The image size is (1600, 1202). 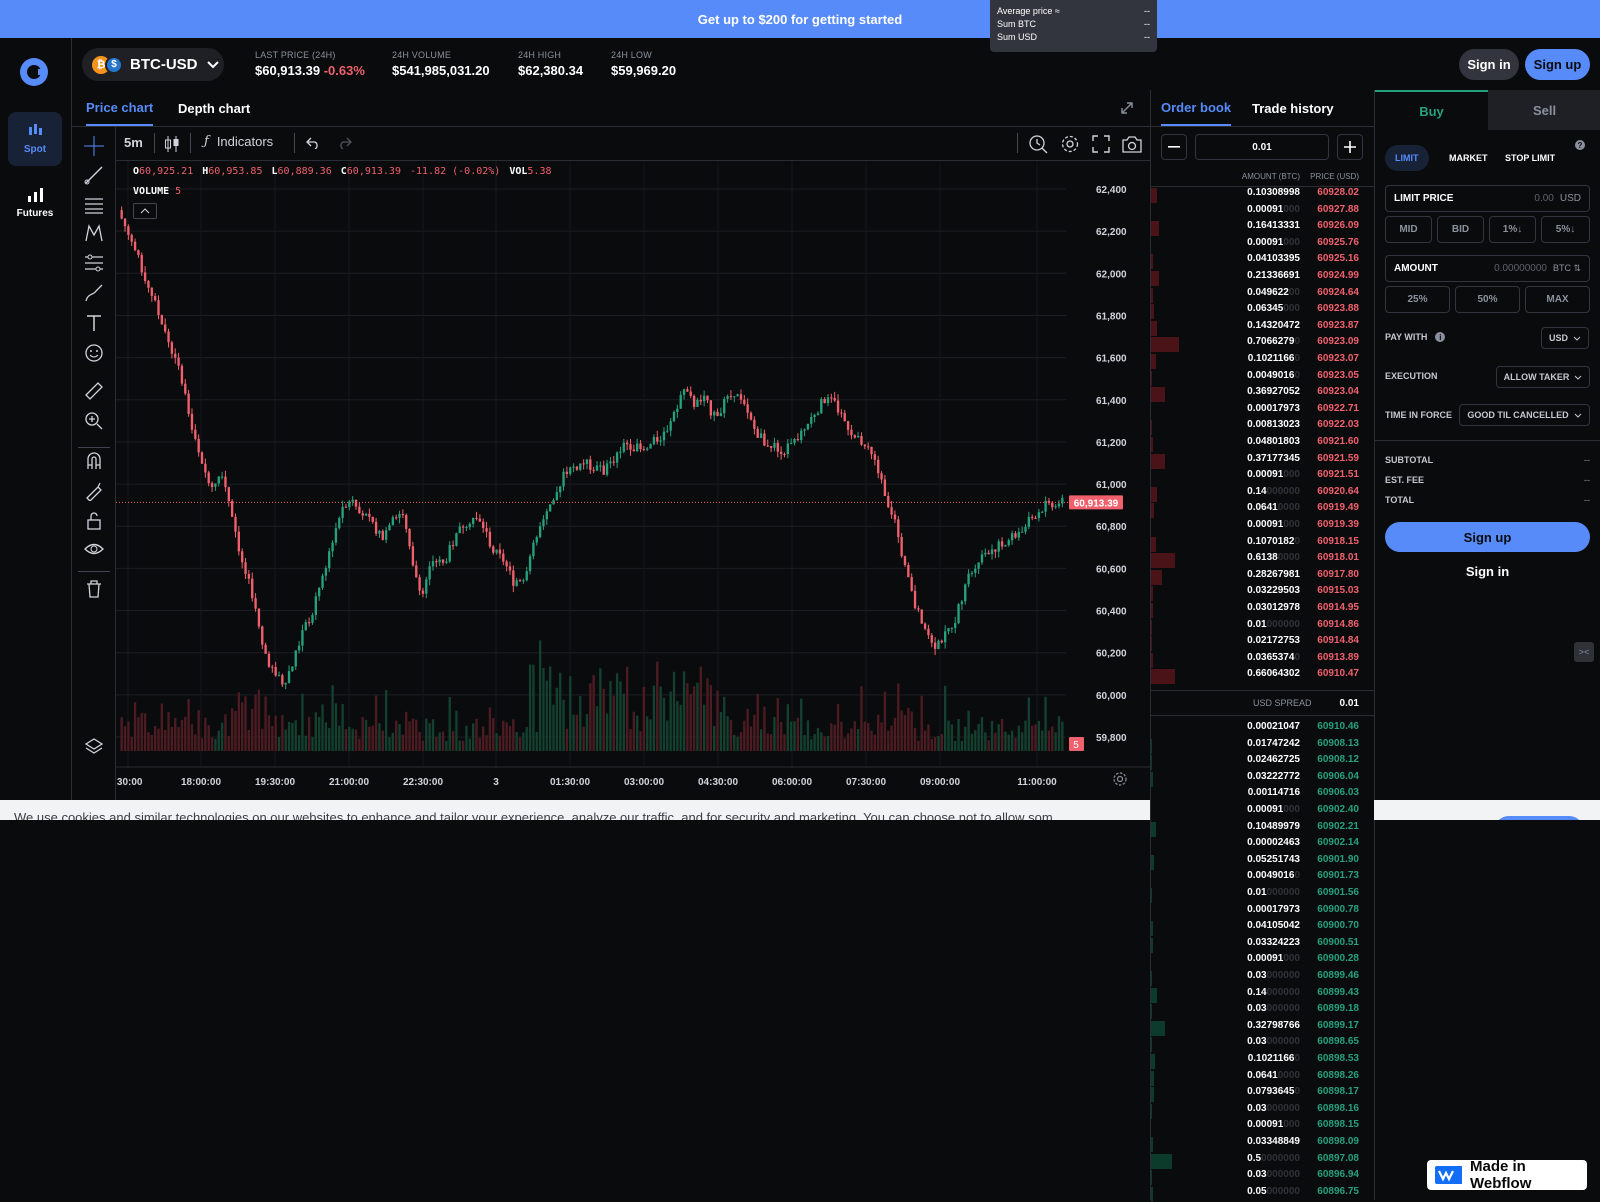 I want to click on ask-row: 0.04962200 60924.64, so click(x=1263, y=295).